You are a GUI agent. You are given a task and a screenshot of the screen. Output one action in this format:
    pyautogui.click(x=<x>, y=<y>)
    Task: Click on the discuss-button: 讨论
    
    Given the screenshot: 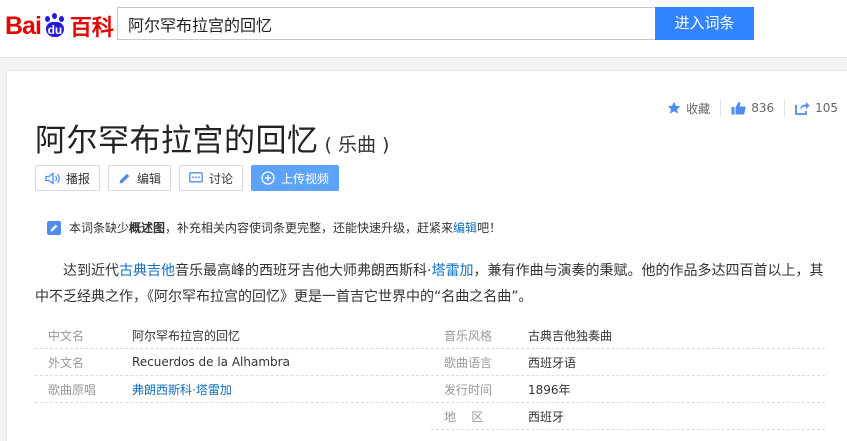 What is the action you would take?
    pyautogui.click(x=211, y=178)
    